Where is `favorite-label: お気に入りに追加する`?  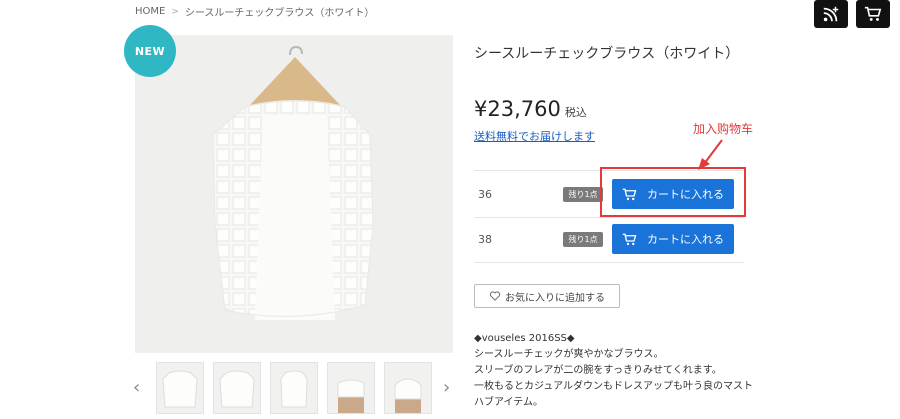 favorite-label: お気に入りに追加する is located at coordinates (555, 298).